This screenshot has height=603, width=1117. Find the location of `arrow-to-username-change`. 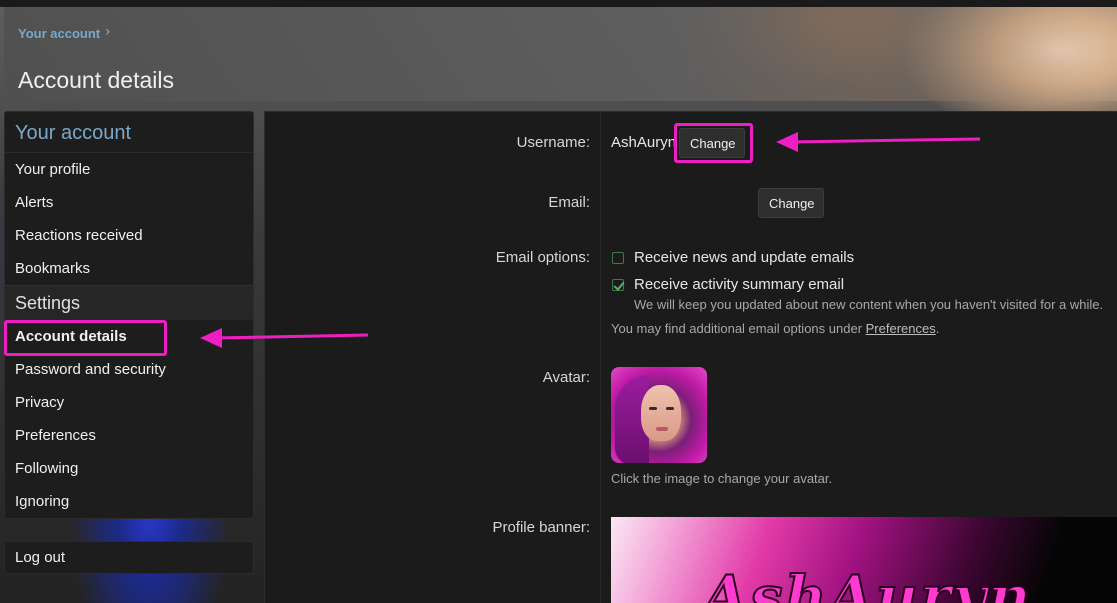

arrow-to-username-change is located at coordinates (878, 142).